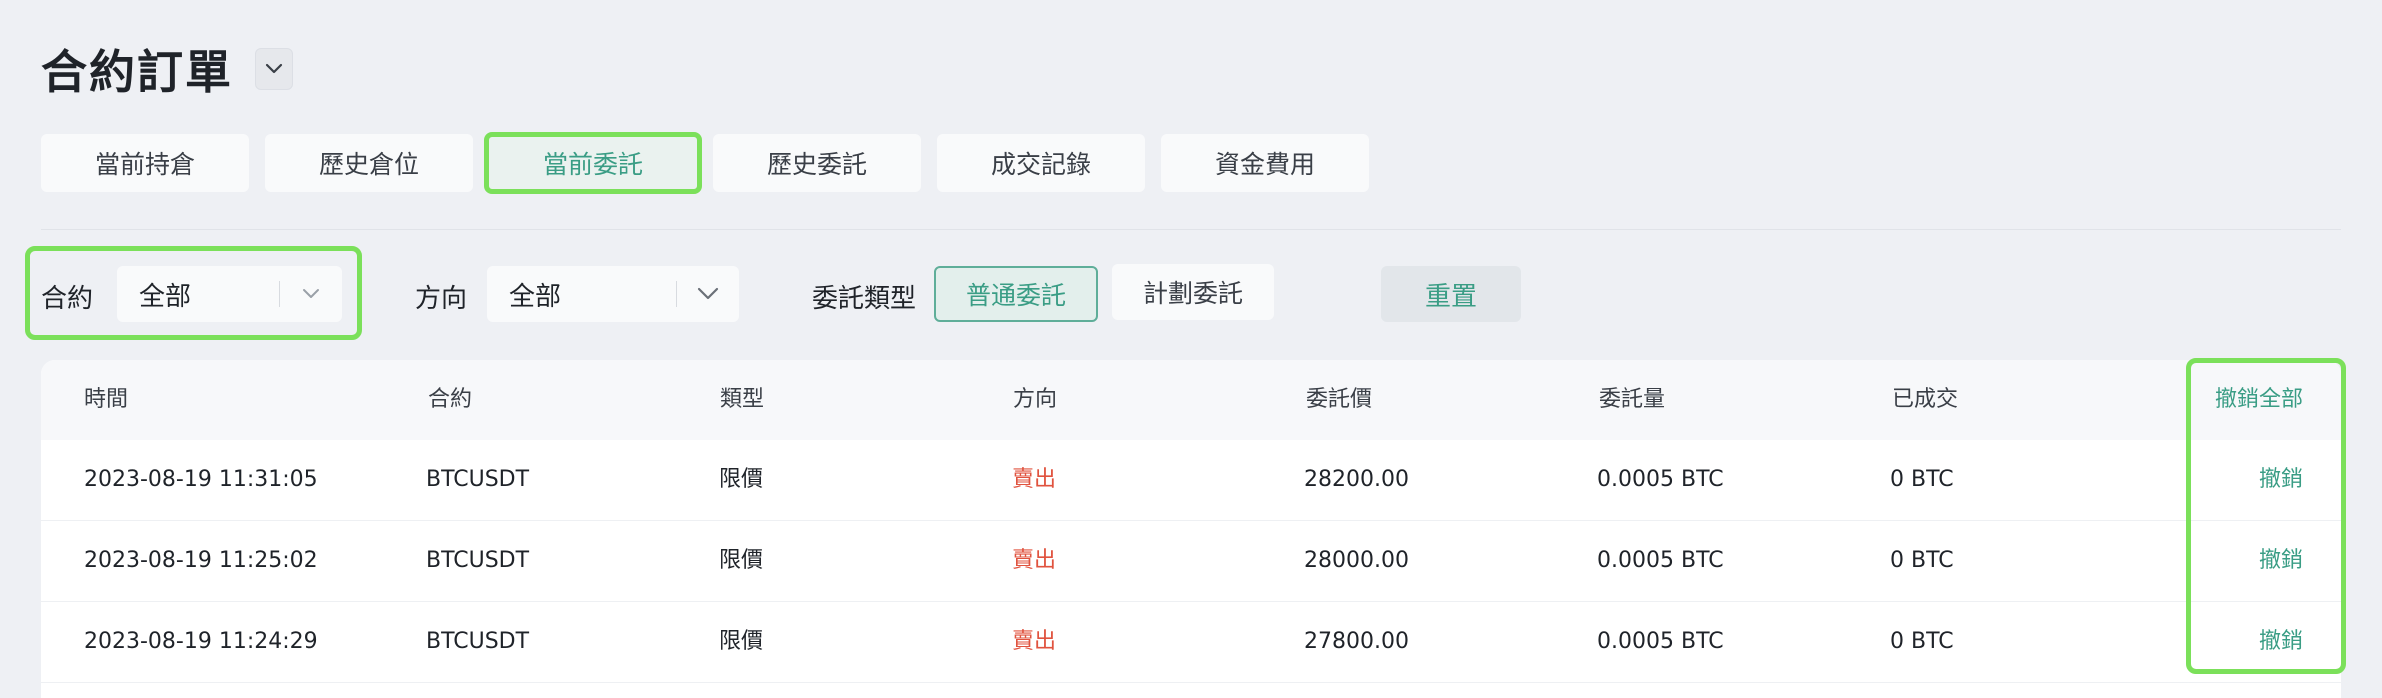 This screenshot has width=2382, height=698. Describe the element at coordinates (229, 294) in the screenshot. I see `contract-select: 全部` at that location.